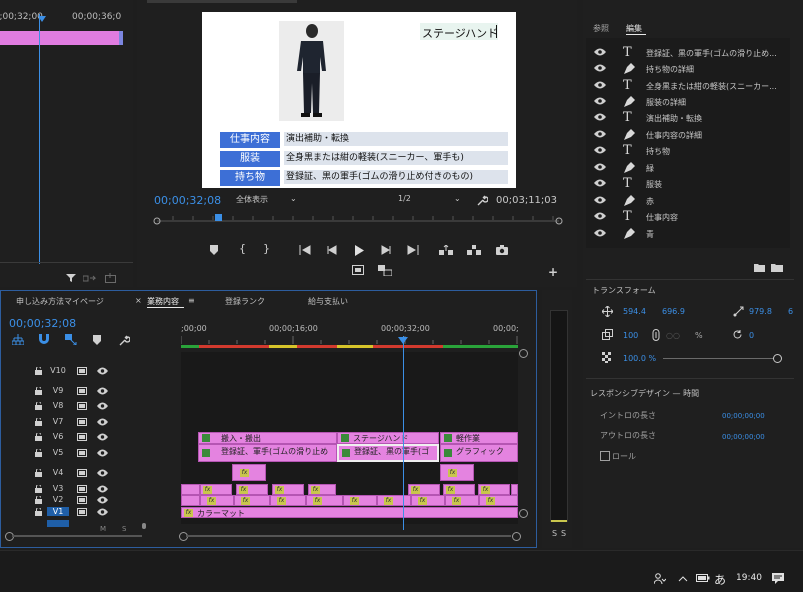  What do you see at coordinates (187, 200) in the screenshot?
I see `program-current-timecode: 00;00;32;08` at bounding box center [187, 200].